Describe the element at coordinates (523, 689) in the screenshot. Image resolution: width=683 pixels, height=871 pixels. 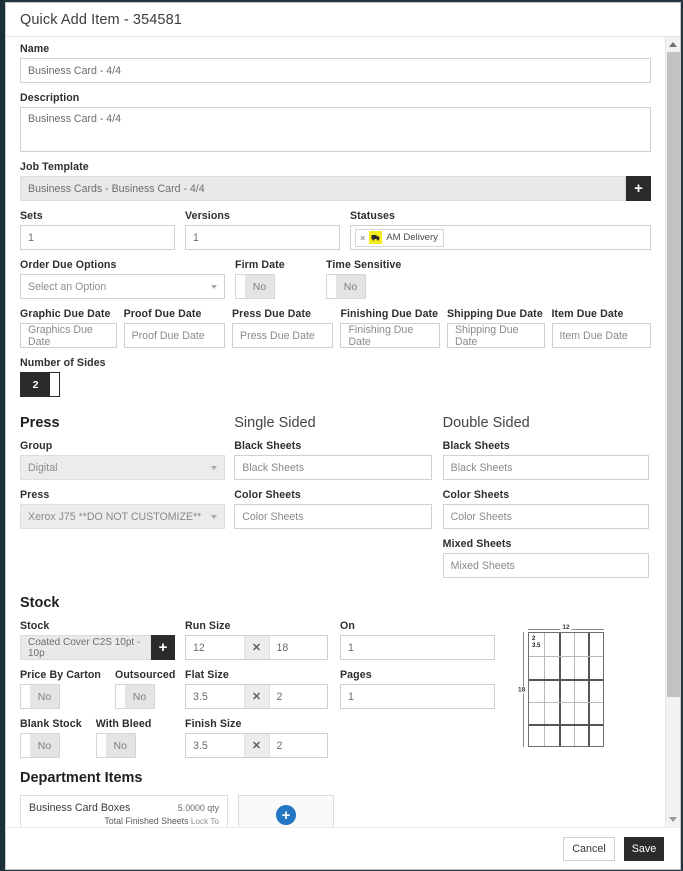
I see `imposition-height-dimension: 18` at that location.